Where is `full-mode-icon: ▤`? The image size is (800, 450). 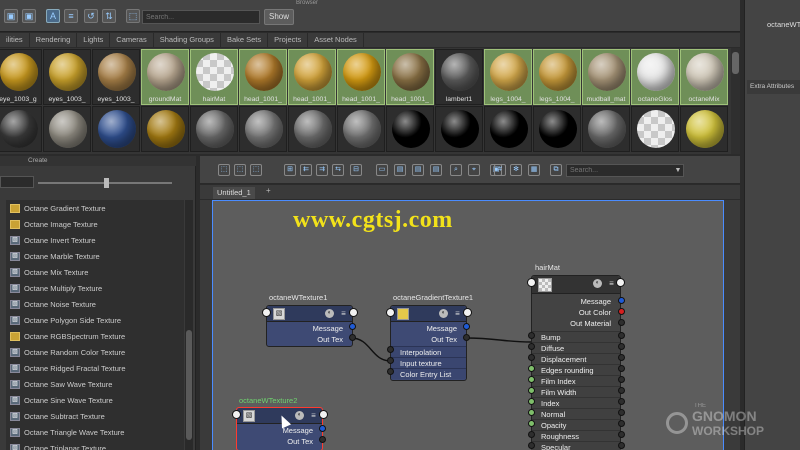 full-mode-icon: ▤ is located at coordinates (436, 170).